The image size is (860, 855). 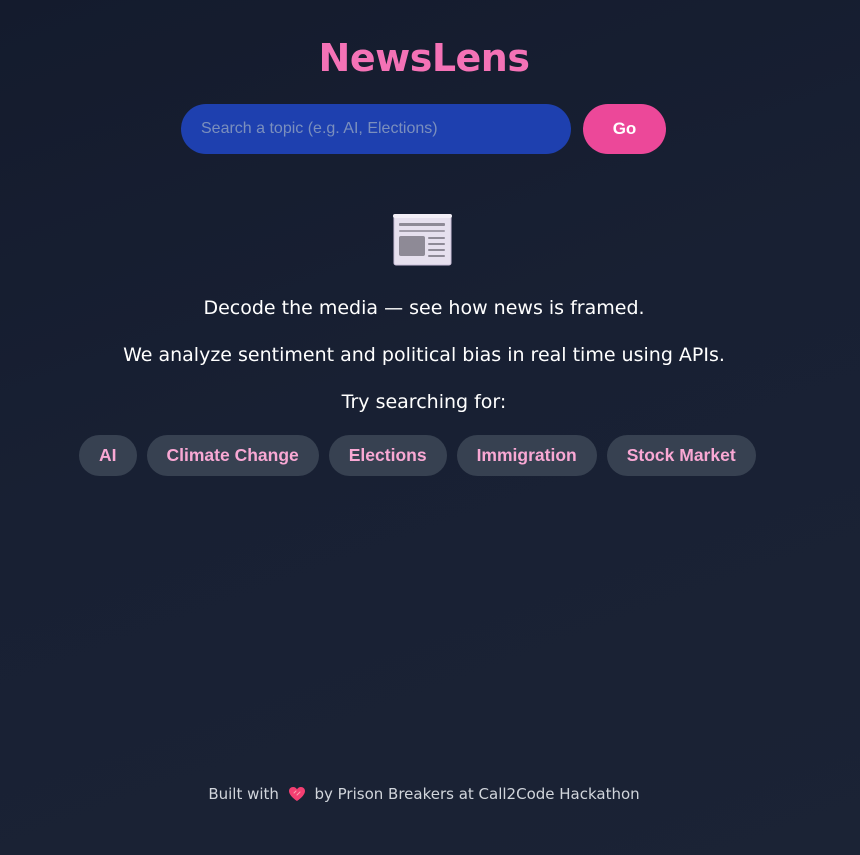 I want to click on suggestion-chip-ai: AI, so click(x=108, y=455).